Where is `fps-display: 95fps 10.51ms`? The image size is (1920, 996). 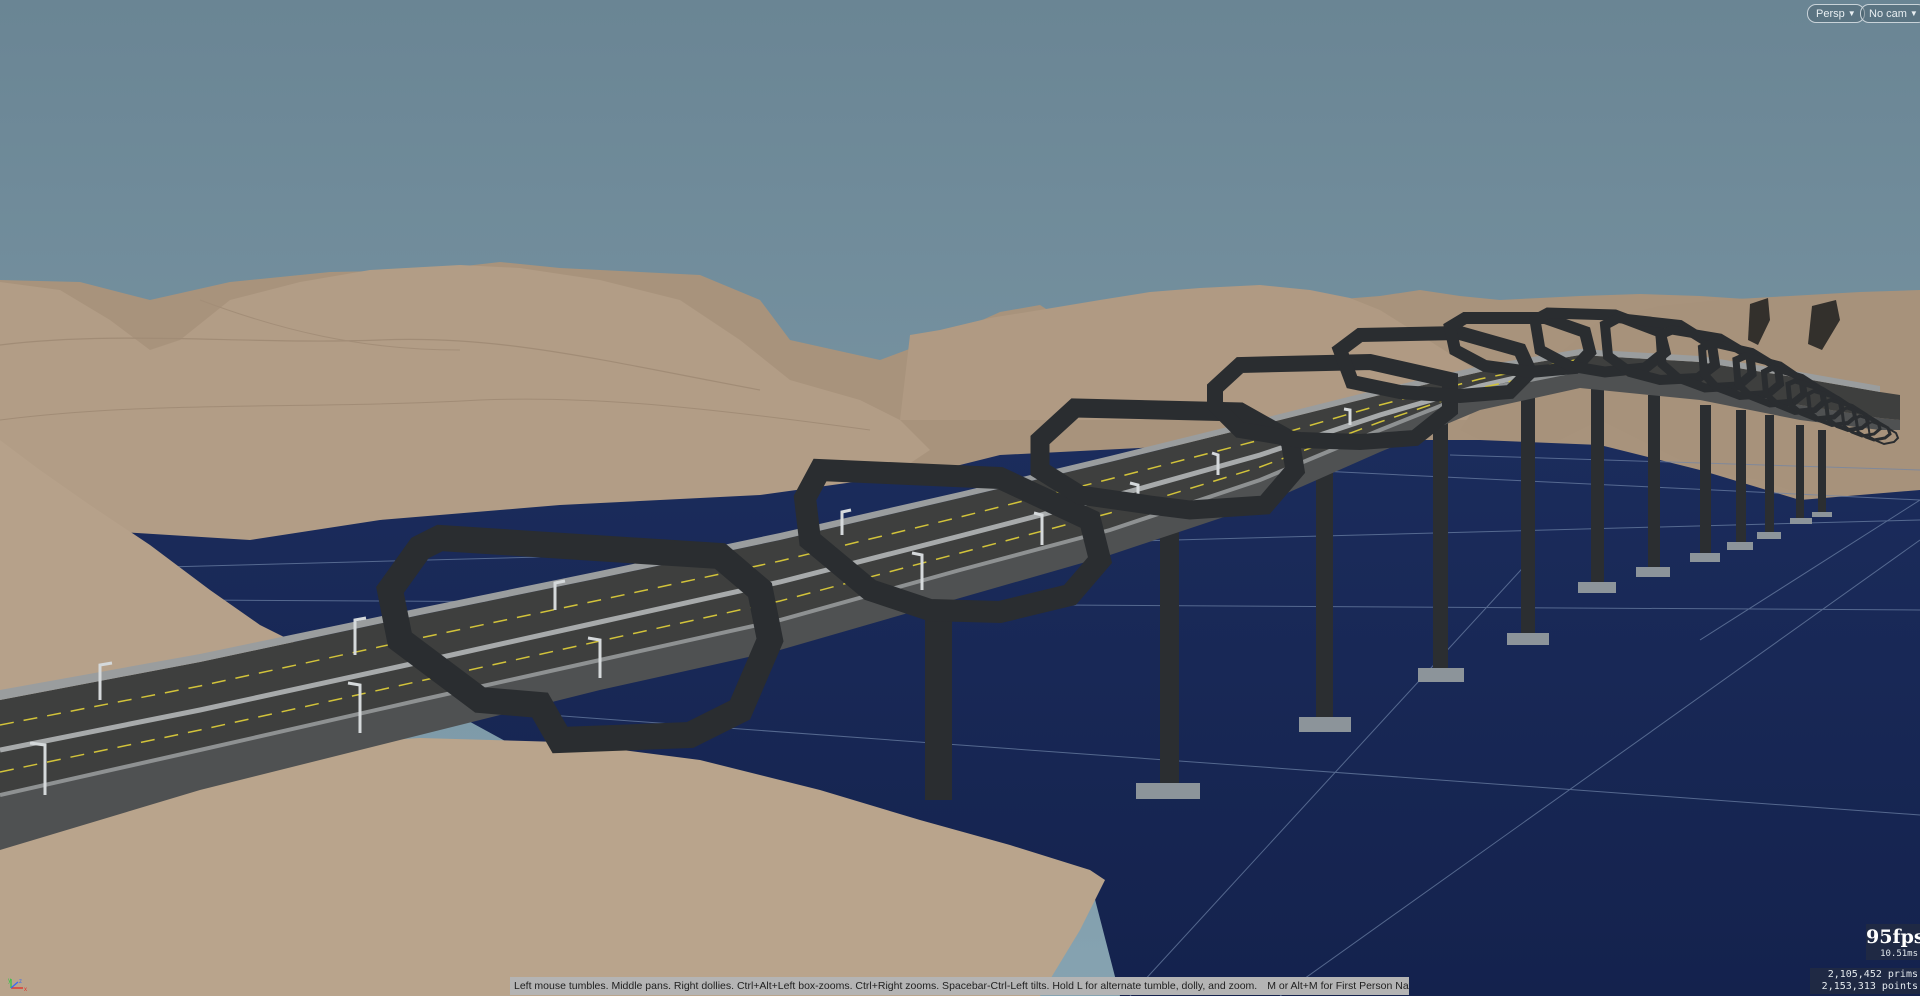 fps-display: 95fps 10.51ms is located at coordinates (1893, 942).